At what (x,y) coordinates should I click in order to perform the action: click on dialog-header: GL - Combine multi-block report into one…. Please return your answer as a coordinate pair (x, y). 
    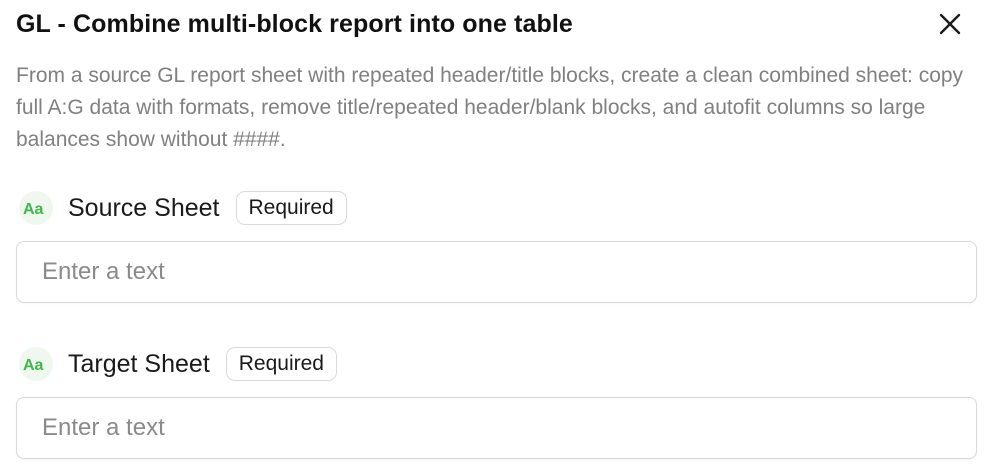
    Looking at the image, I should click on (494, 24).